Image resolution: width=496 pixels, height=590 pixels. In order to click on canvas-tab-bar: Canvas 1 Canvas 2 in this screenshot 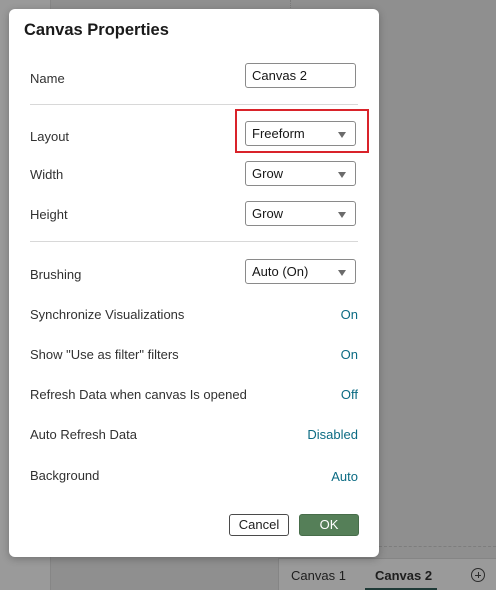, I will do `click(387, 574)`.